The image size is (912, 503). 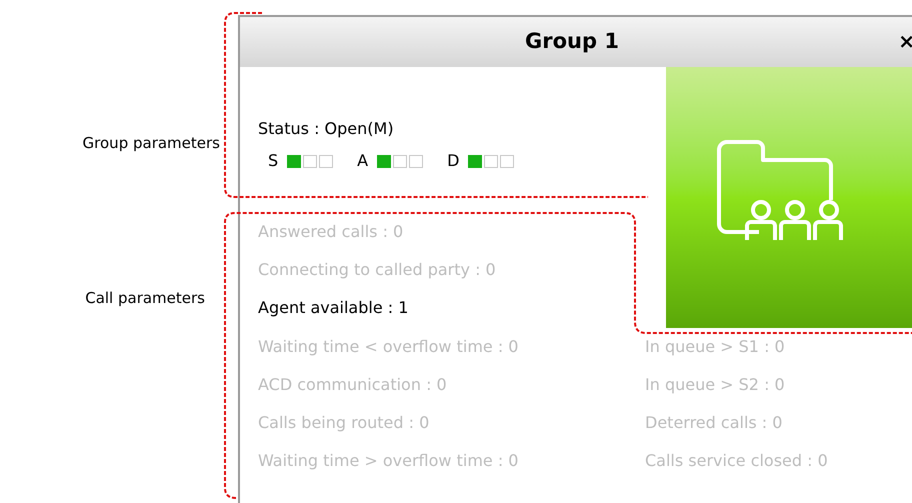 I want to click on call-statistic: Connecting to called party : 0, so click(x=377, y=270).